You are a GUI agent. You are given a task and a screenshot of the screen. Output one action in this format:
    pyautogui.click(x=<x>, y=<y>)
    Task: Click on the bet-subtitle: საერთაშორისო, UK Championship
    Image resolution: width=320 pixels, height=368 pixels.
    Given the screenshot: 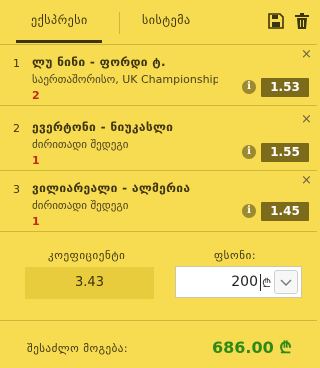 What is the action you would take?
    pyautogui.click(x=125, y=79)
    